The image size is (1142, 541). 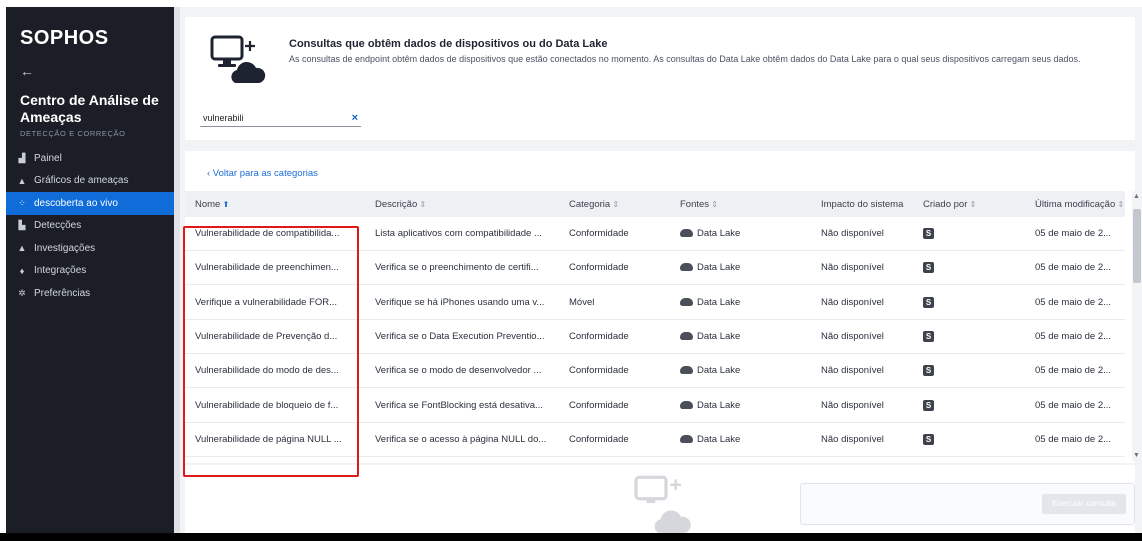 What do you see at coordinates (355, 118) in the screenshot?
I see `clear-search-icon: ×` at bounding box center [355, 118].